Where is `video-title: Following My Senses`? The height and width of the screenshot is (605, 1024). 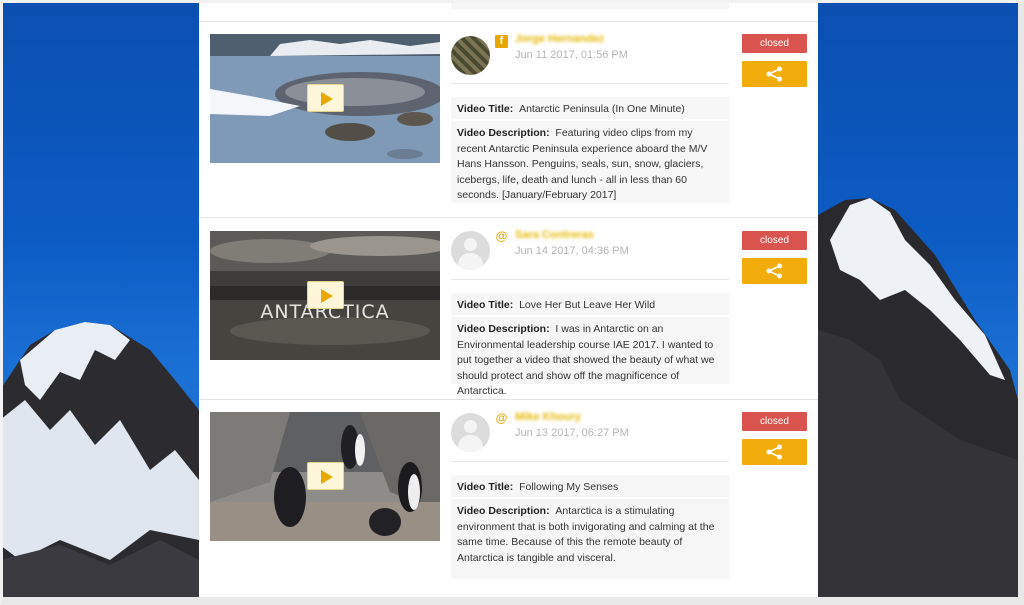 video-title: Following My Senses is located at coordinates (569, 487).